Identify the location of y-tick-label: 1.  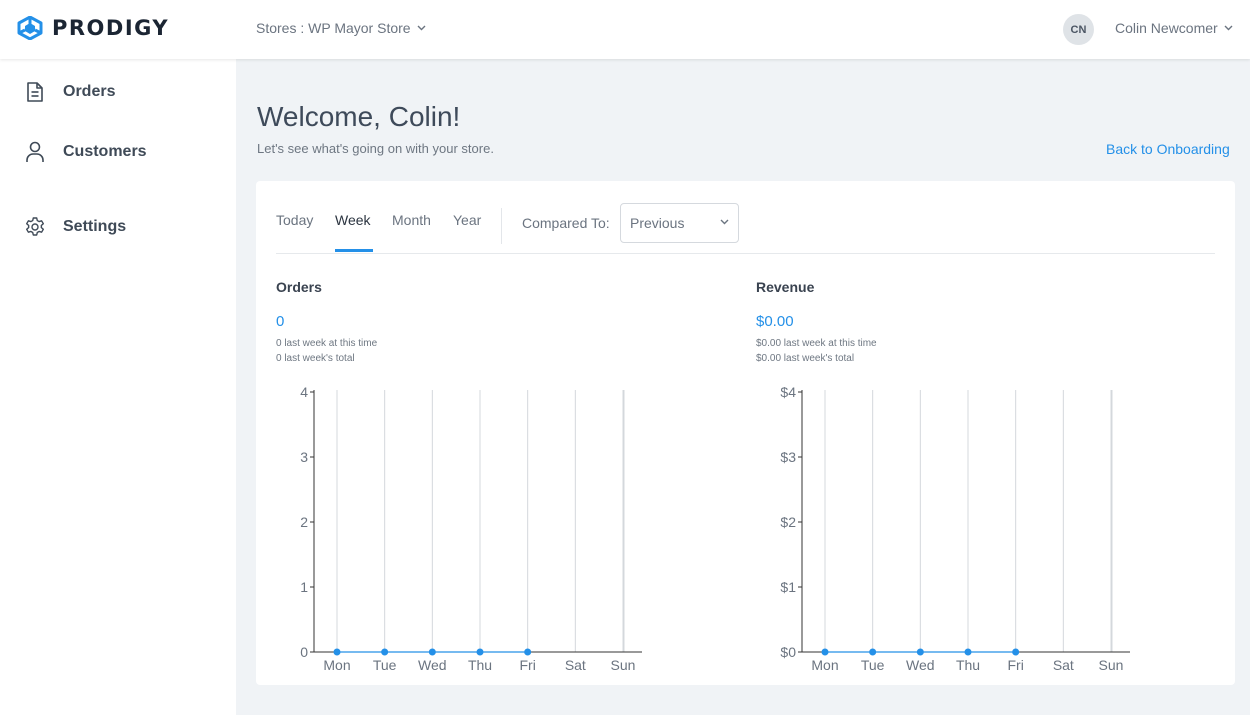
(304, 587).